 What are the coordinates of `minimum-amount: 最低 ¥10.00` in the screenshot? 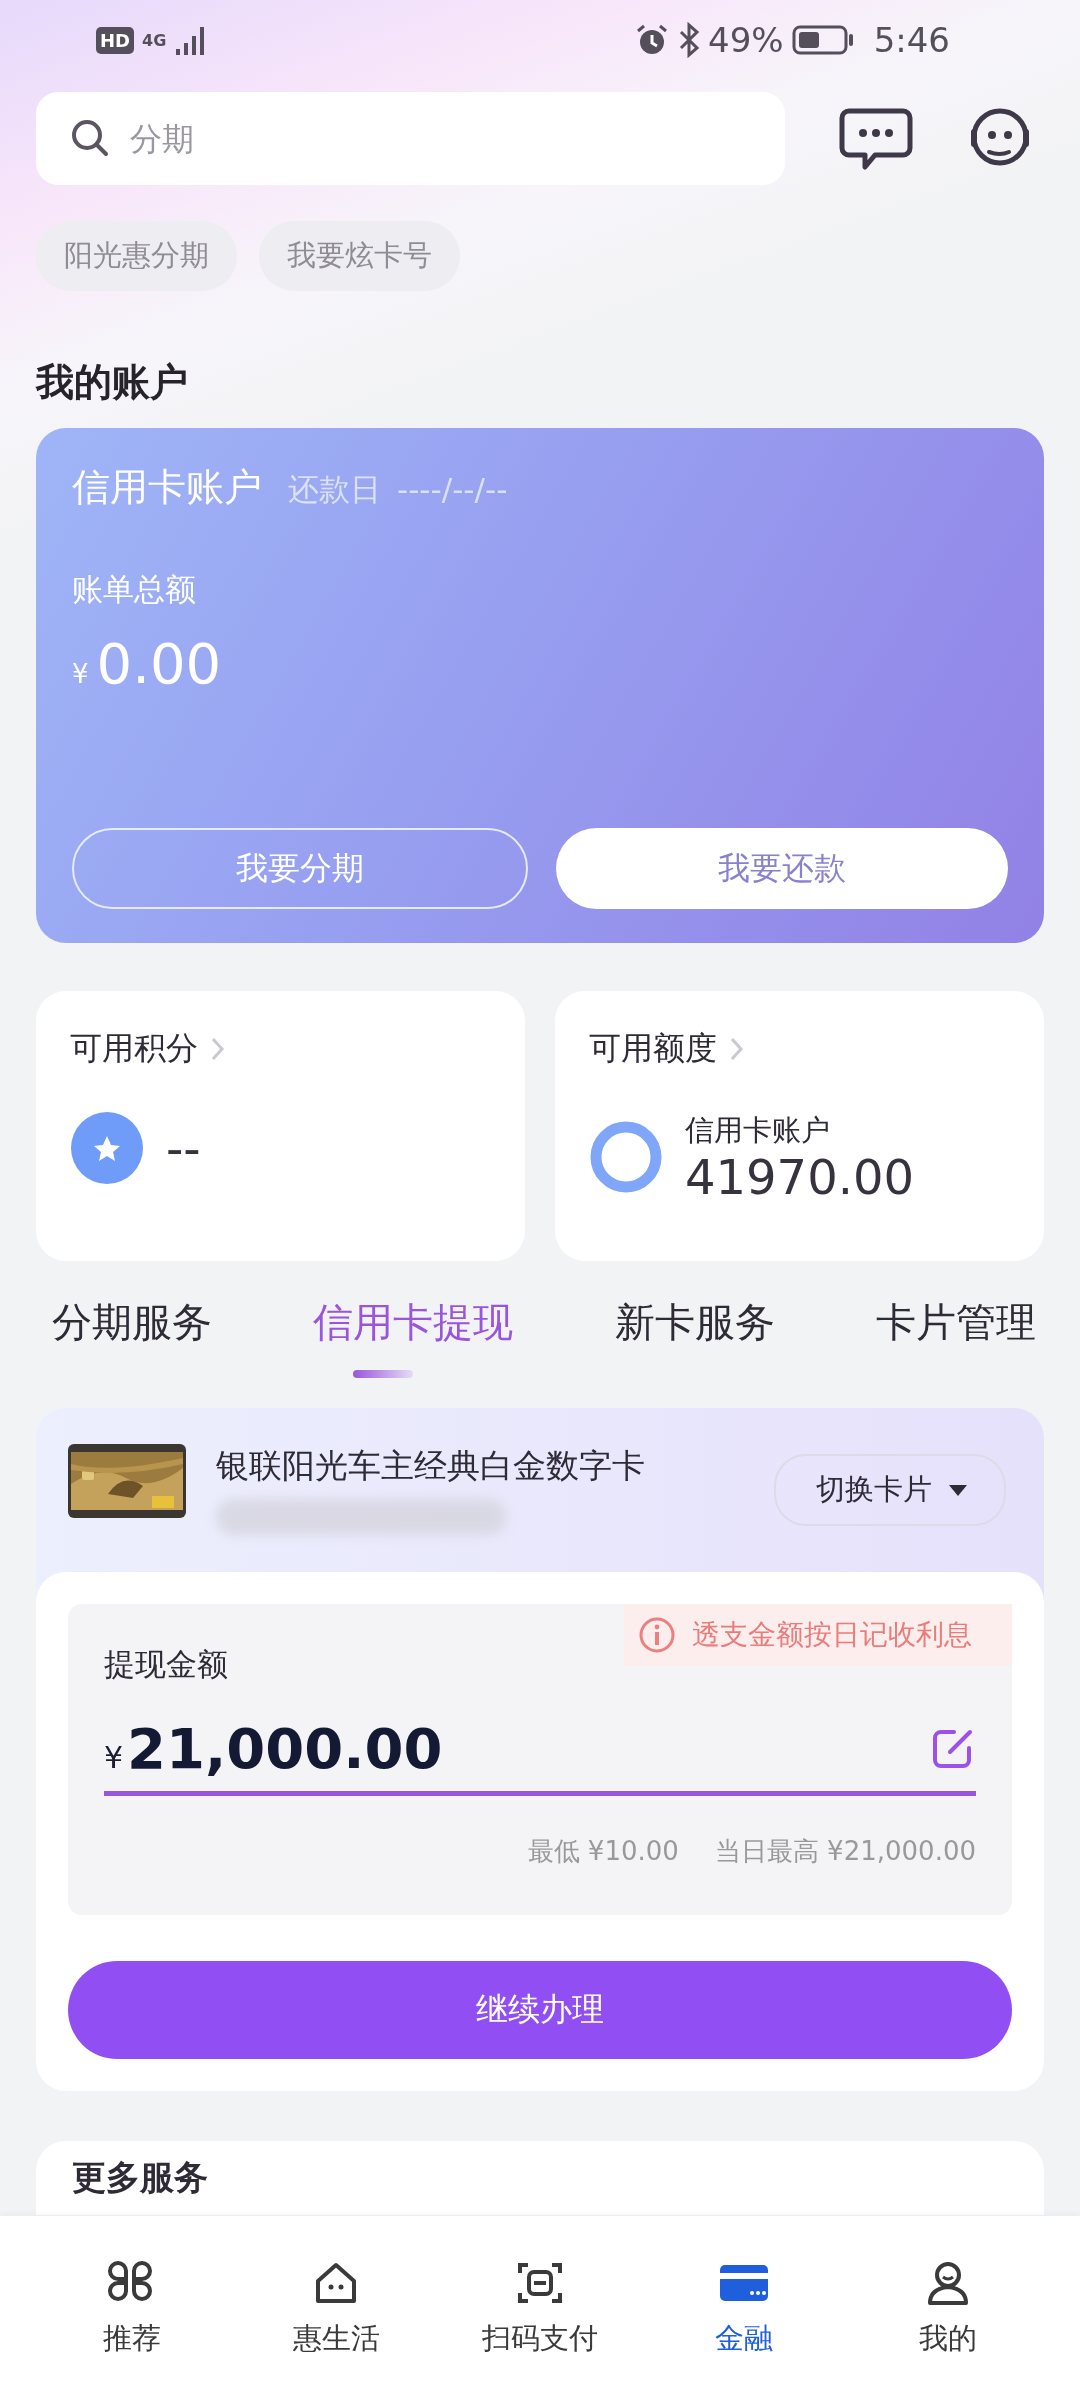 It's located at (603, 1851).